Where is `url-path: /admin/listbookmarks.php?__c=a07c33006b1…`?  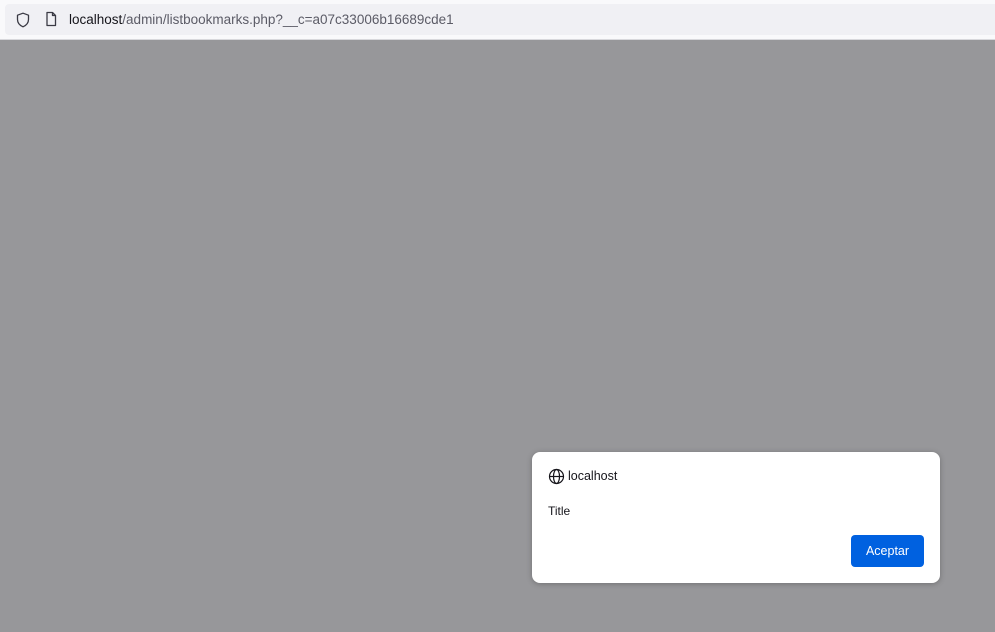 url-path: /admin/listbookmarks.php?__c=a07c33006b1… is located at coordinates (288, 19).